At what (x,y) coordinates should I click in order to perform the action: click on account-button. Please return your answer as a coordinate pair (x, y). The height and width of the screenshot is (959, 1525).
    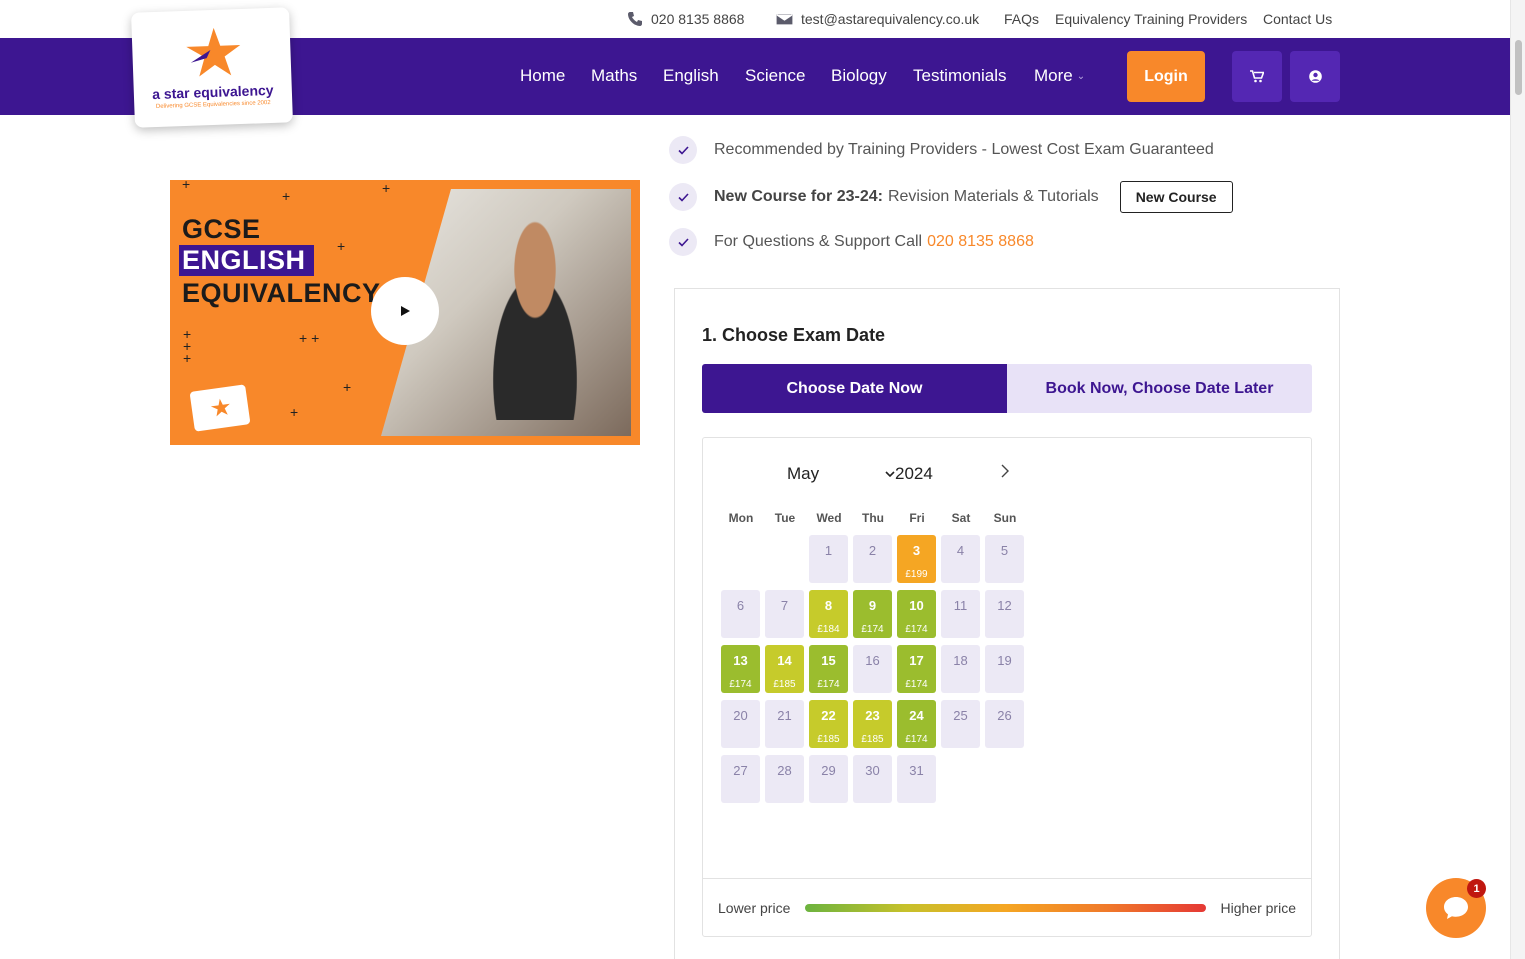
    Looking at the image, I should click on (1315, 76).